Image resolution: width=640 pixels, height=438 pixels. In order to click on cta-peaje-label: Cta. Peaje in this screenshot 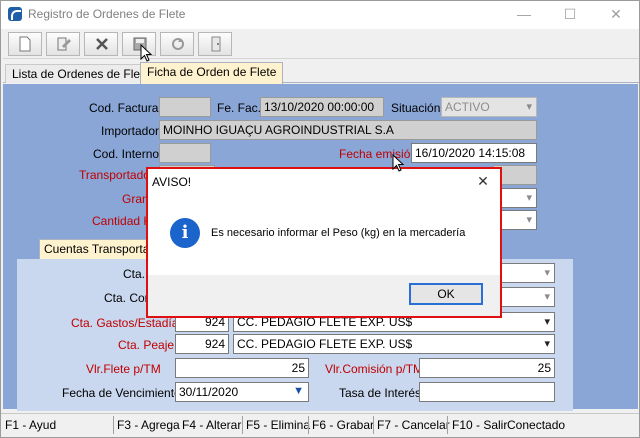, I will do `click(146, 345)`.